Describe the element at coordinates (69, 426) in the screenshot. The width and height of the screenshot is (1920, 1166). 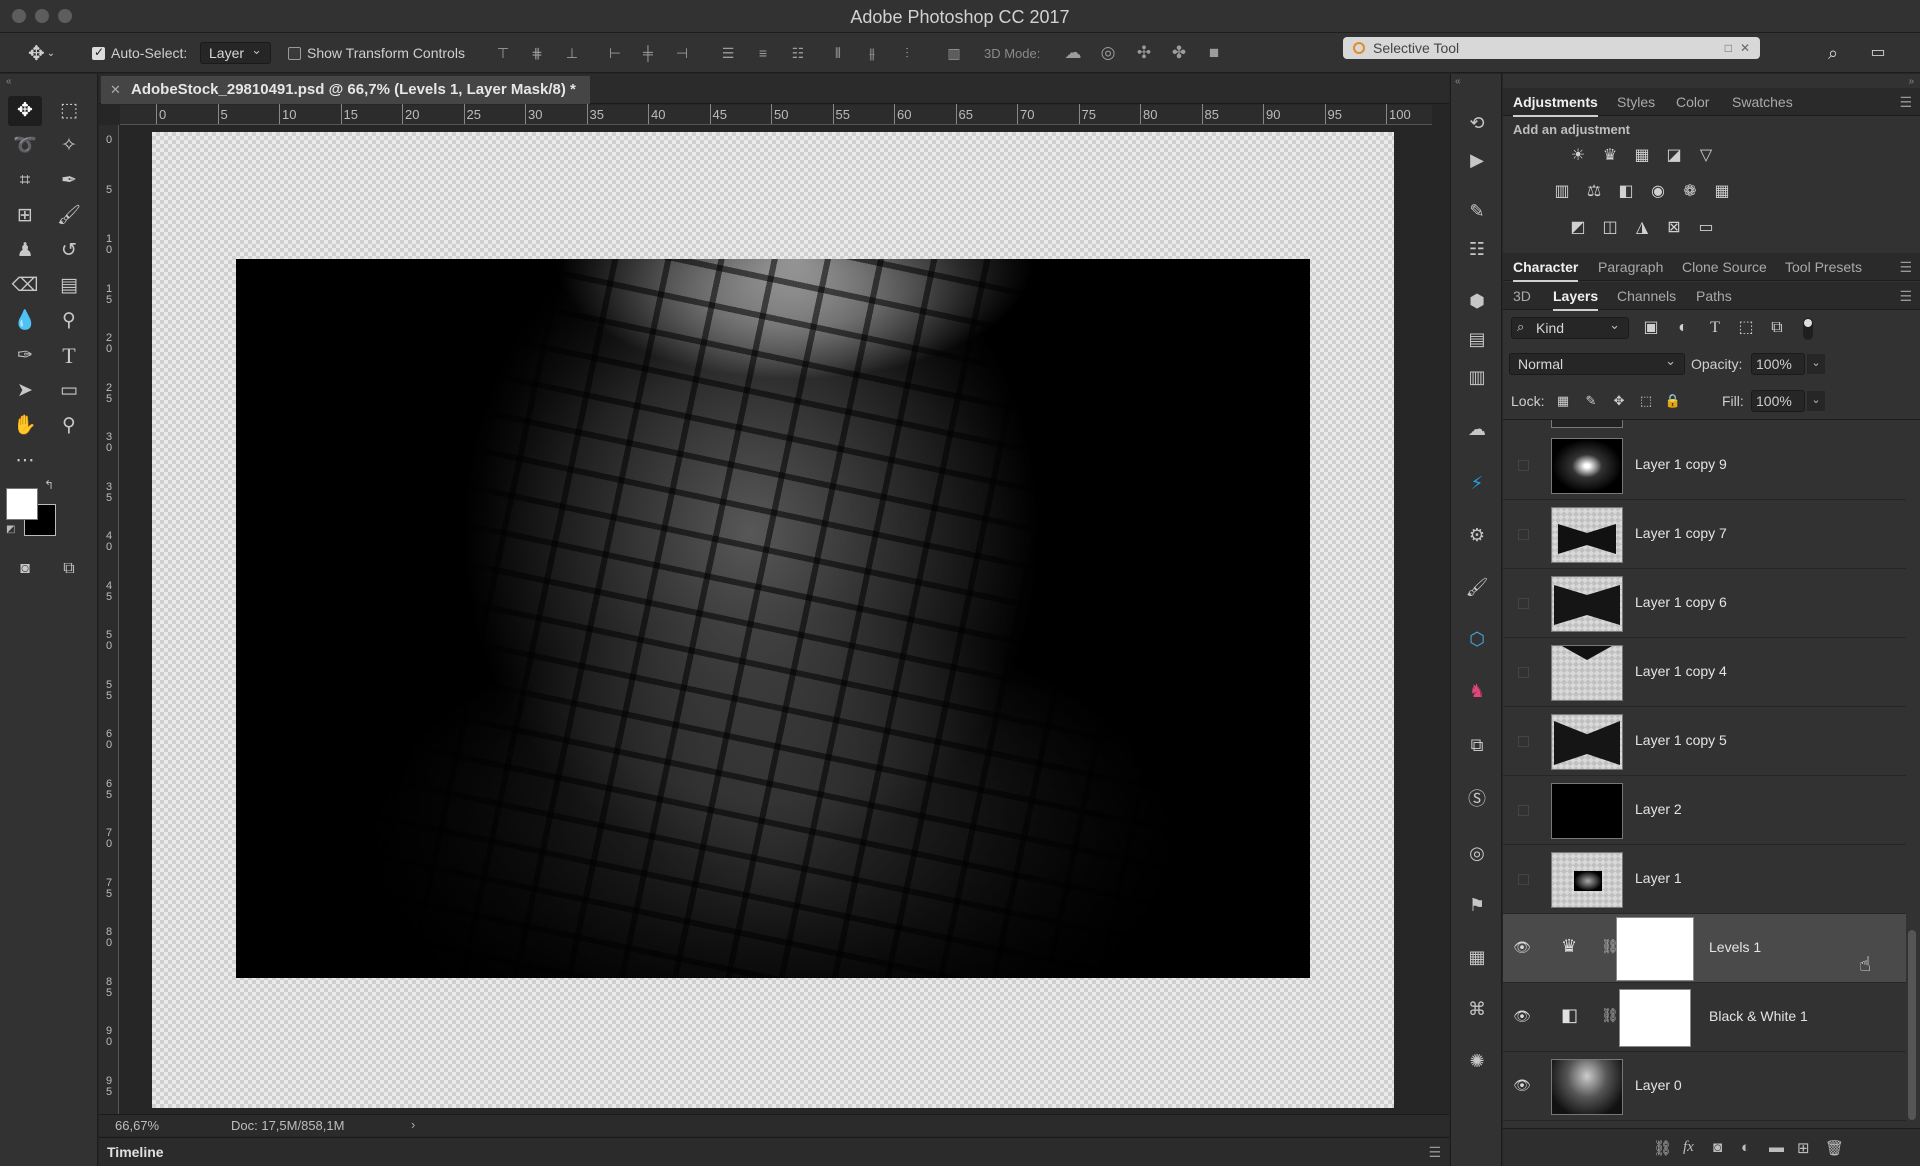
I see `zoom-tool-icon: ⚲` at that location.